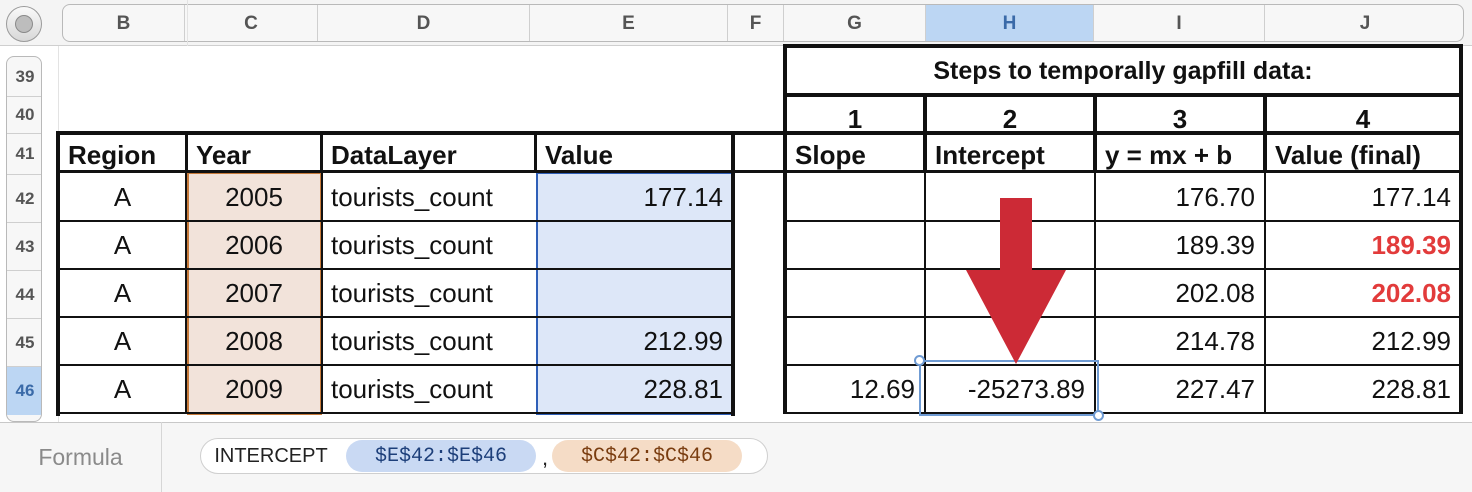 The width and height of the screenshot is (1472, 492). Describe the element at coordinates (990, 155) in the screenshot. I see `header-intercept: Intercept` at that location.